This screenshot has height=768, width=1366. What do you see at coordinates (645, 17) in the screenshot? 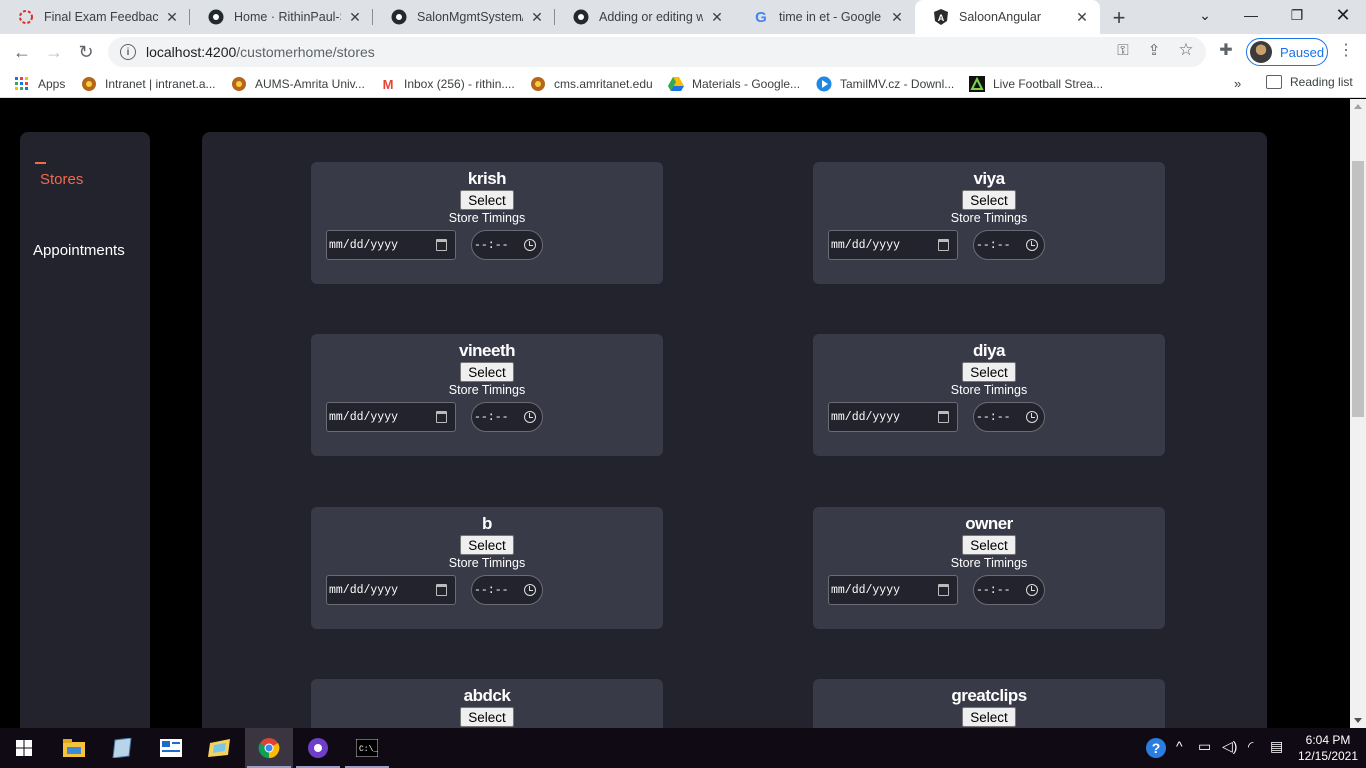
I see `browser-tab: Adding or editing wiki ✕` at bounding box center [645, 17].